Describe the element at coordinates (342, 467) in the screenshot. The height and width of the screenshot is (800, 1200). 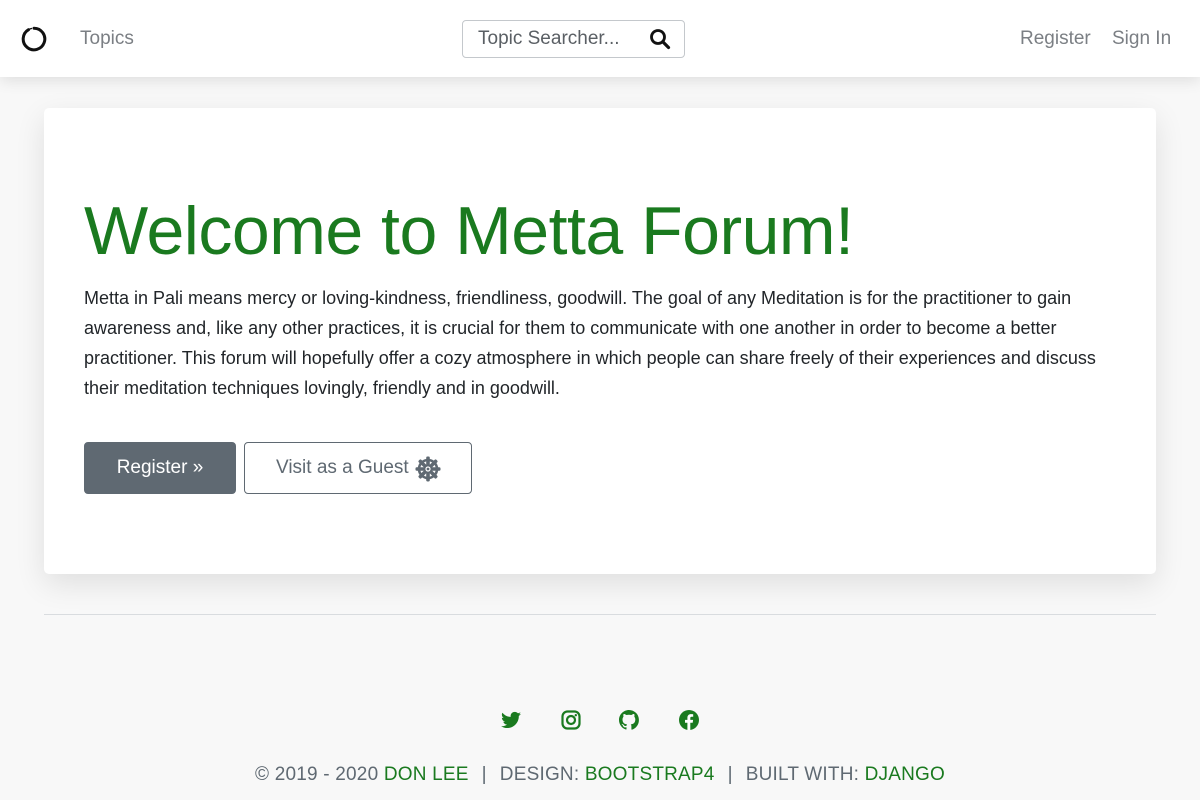
I see `guest-button-label: Visit as a Guest` at that location.